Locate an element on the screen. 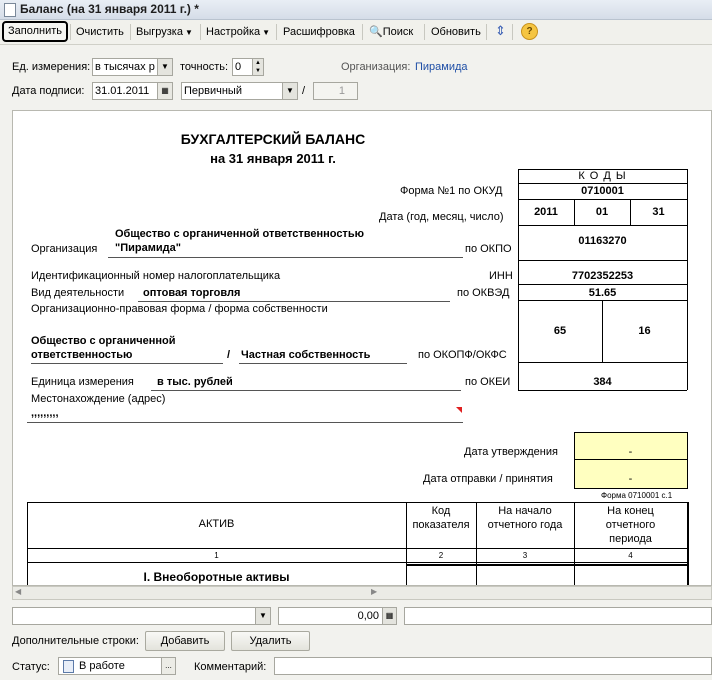 The image size is (712, 680). sheet-horizontal-scrollbar: ◀ ▶ is located at coordinates (362, 593).